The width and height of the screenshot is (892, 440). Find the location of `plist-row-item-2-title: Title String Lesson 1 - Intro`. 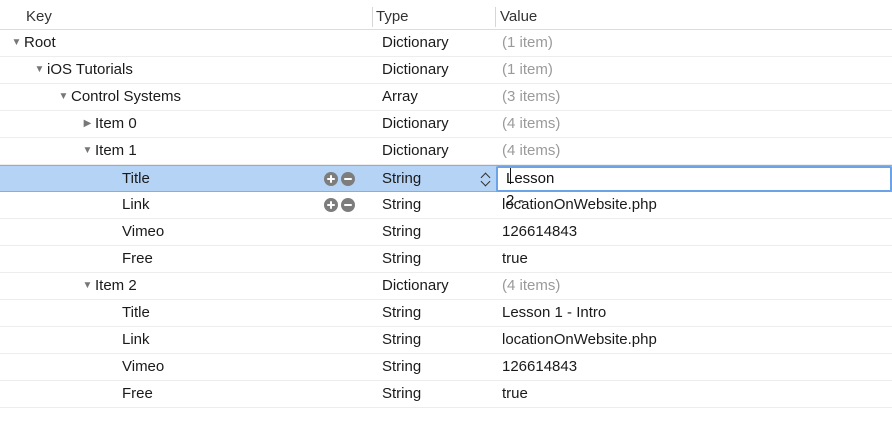

plist-row-item-2-title: Title String Lesson 1 - Intro is located at coordinates (446, 313).